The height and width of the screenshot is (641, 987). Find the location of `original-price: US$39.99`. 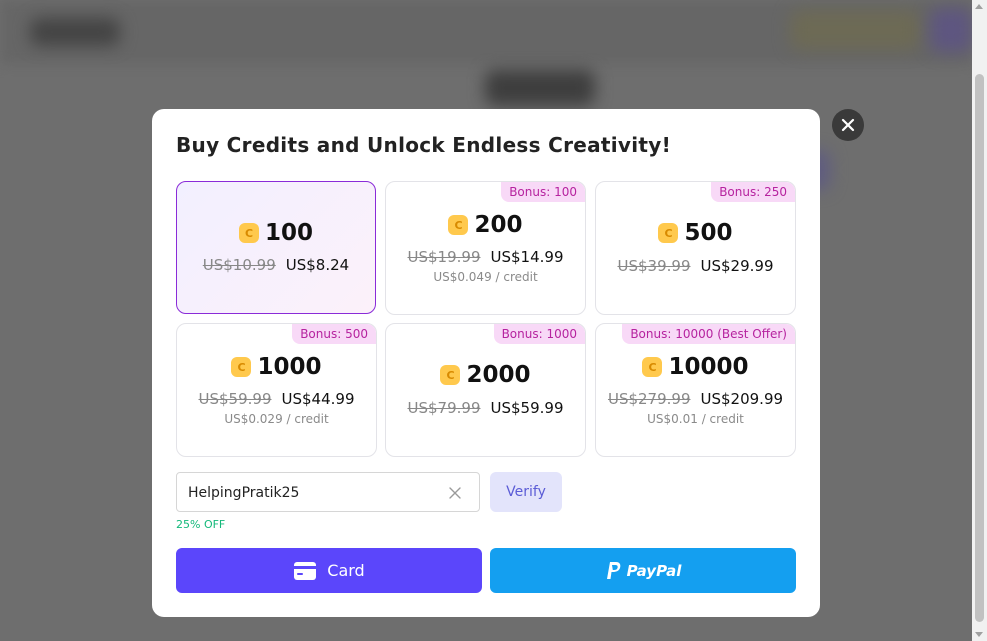

original-price: US$39.99 is located at coordinates (654, 266).